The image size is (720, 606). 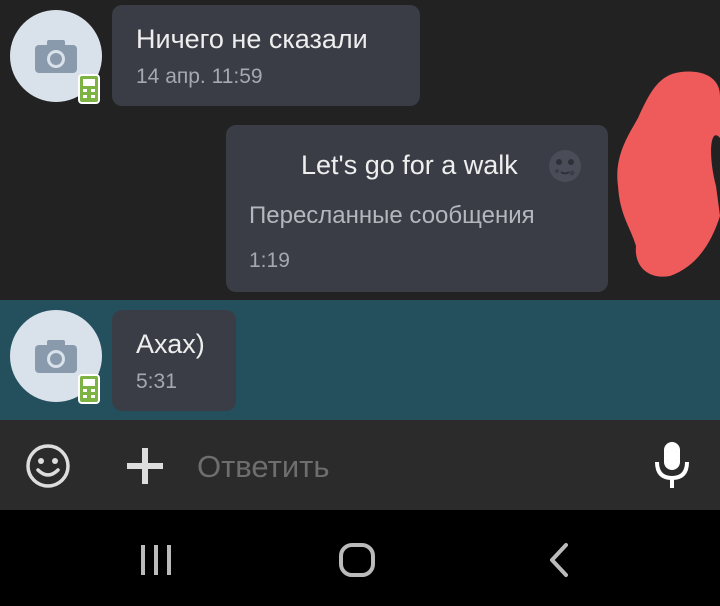 I want to click on plus-icon, so click(x=145, y=466).